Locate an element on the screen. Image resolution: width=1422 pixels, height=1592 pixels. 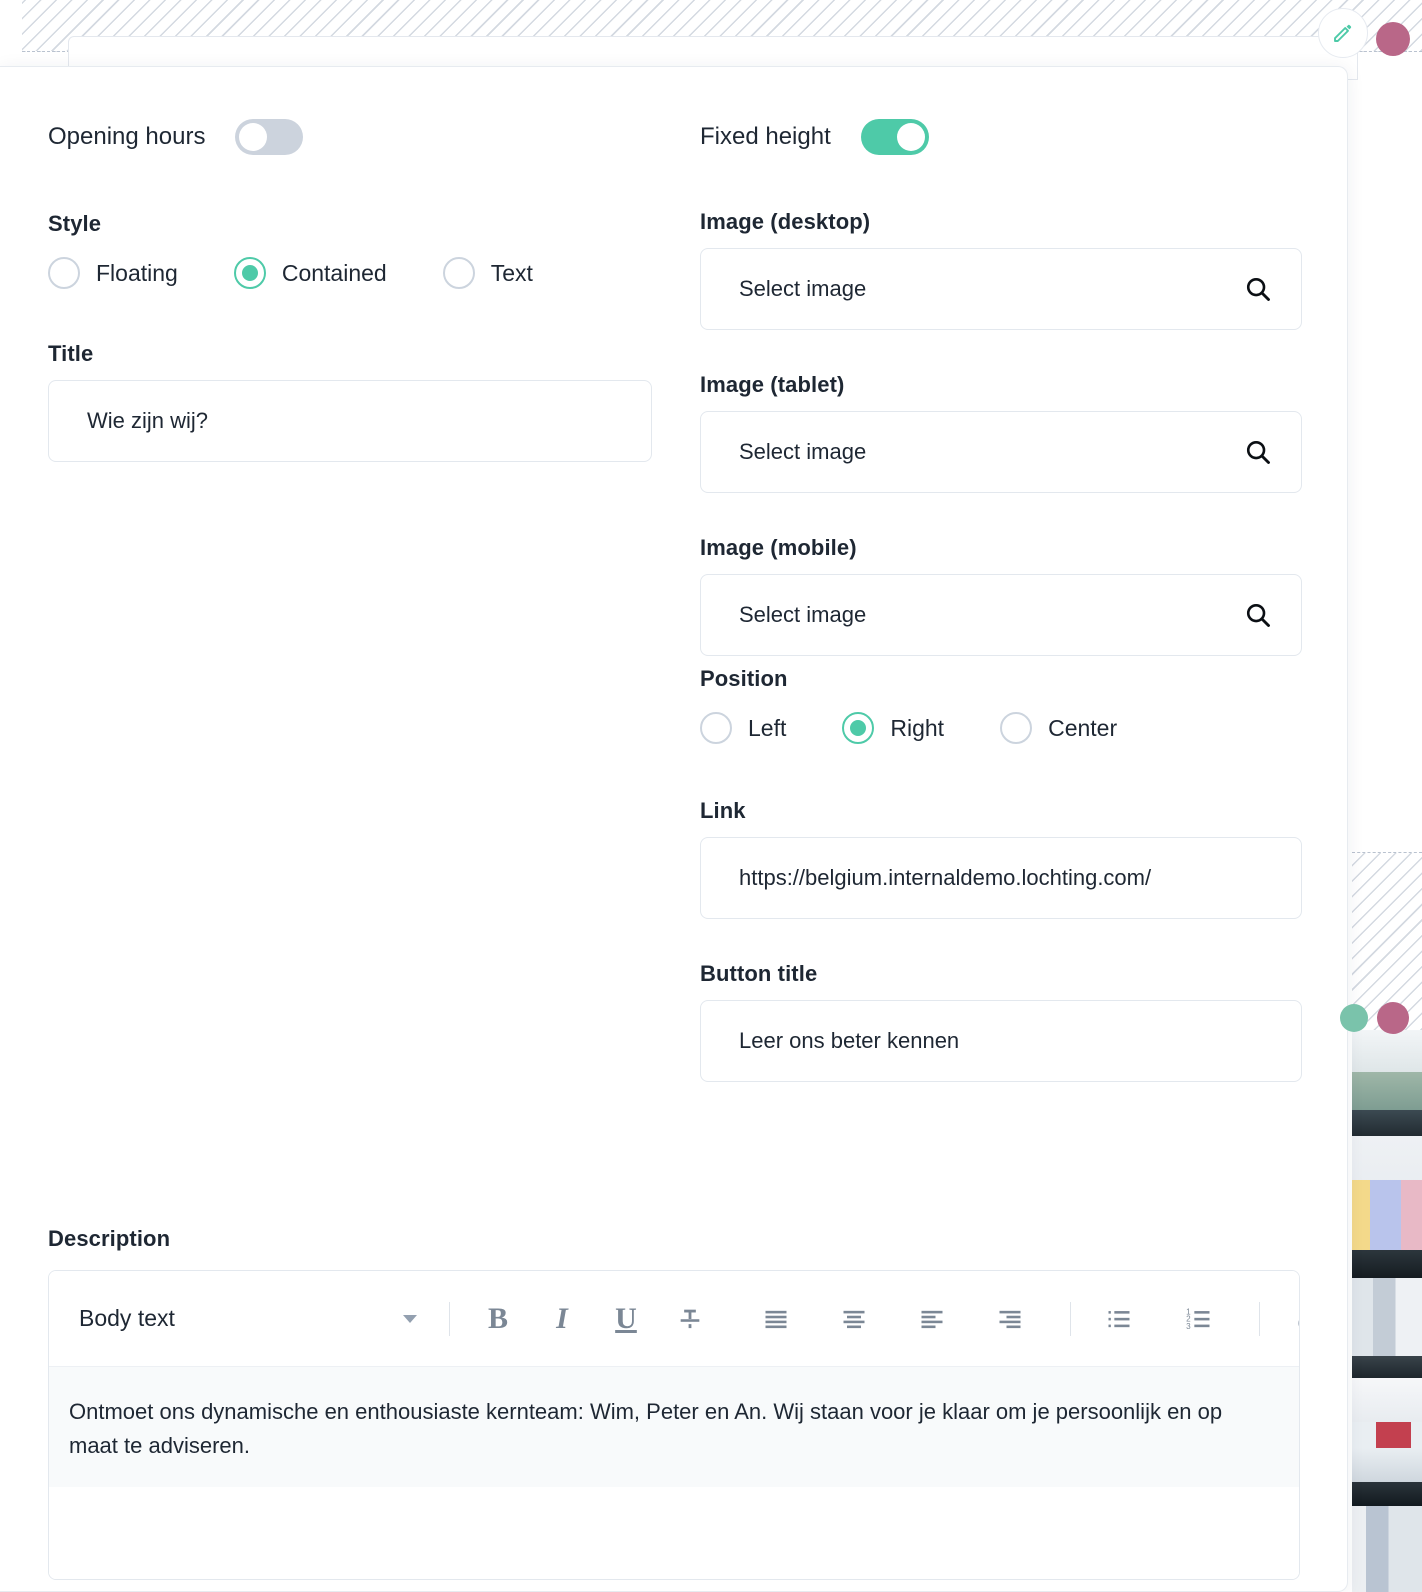
image-mobile-value: Select image is located at coordinates (803, 614).